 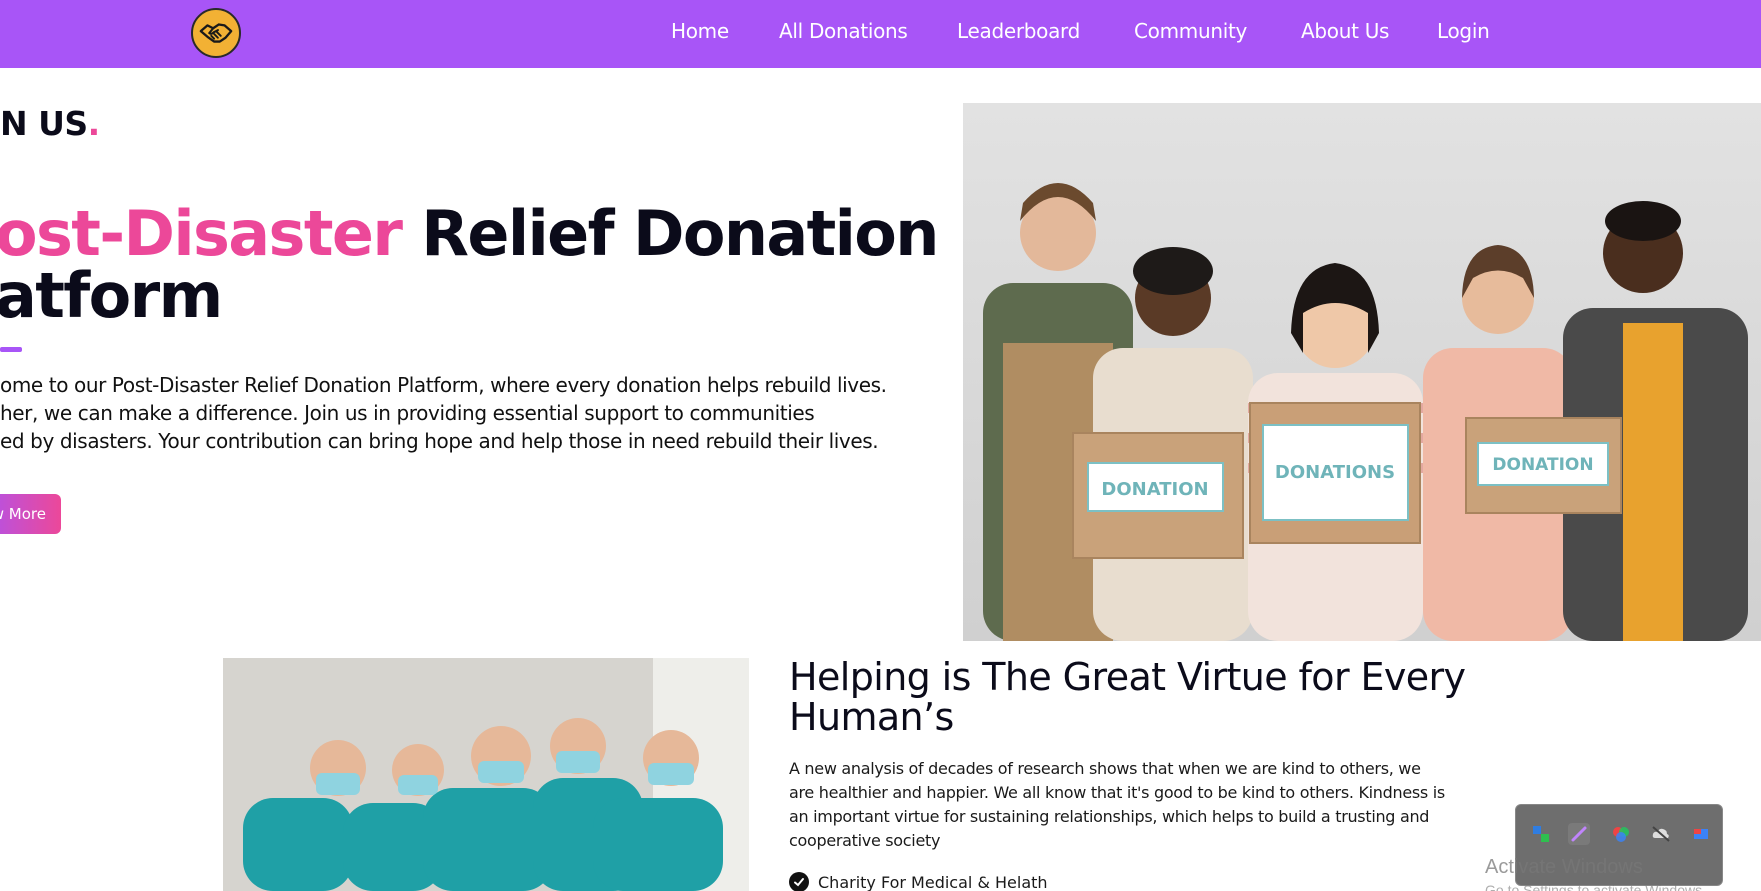 I want to click on activate-windows-watermark: Activate Windows, so click(x=1564, y=867).